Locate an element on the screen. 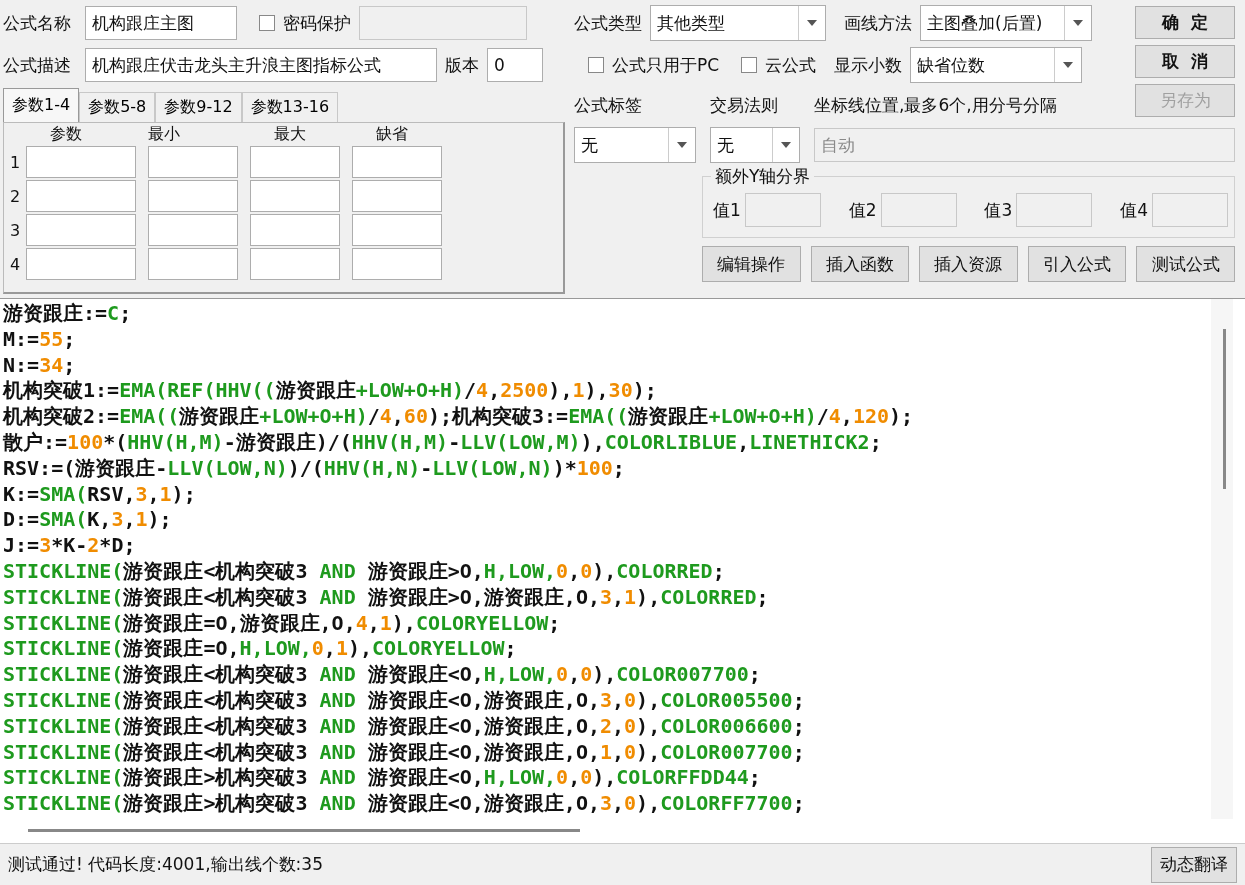  code-line: STICKLINE(游资跟庄>机构突破3 AND 游资跟庄<O,游资跟庄,O,3,0),COLORFF7700; is located at coordinates (404, 804).